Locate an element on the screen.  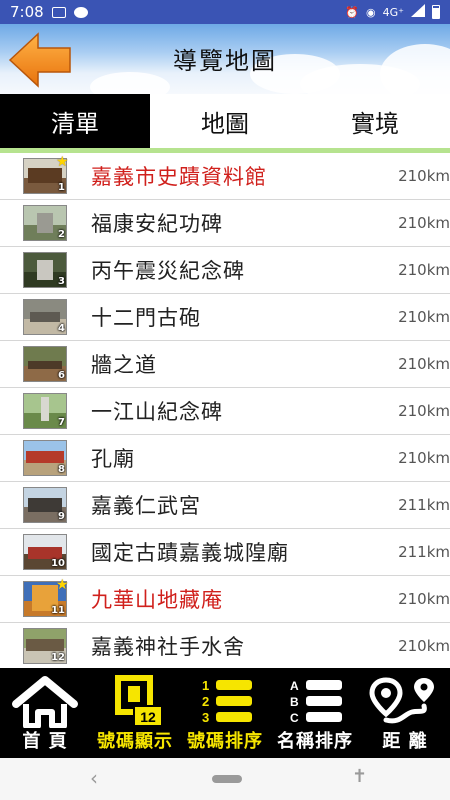
nav-number-display-label: 號碼顯示 is located at coordinates (135, 741).